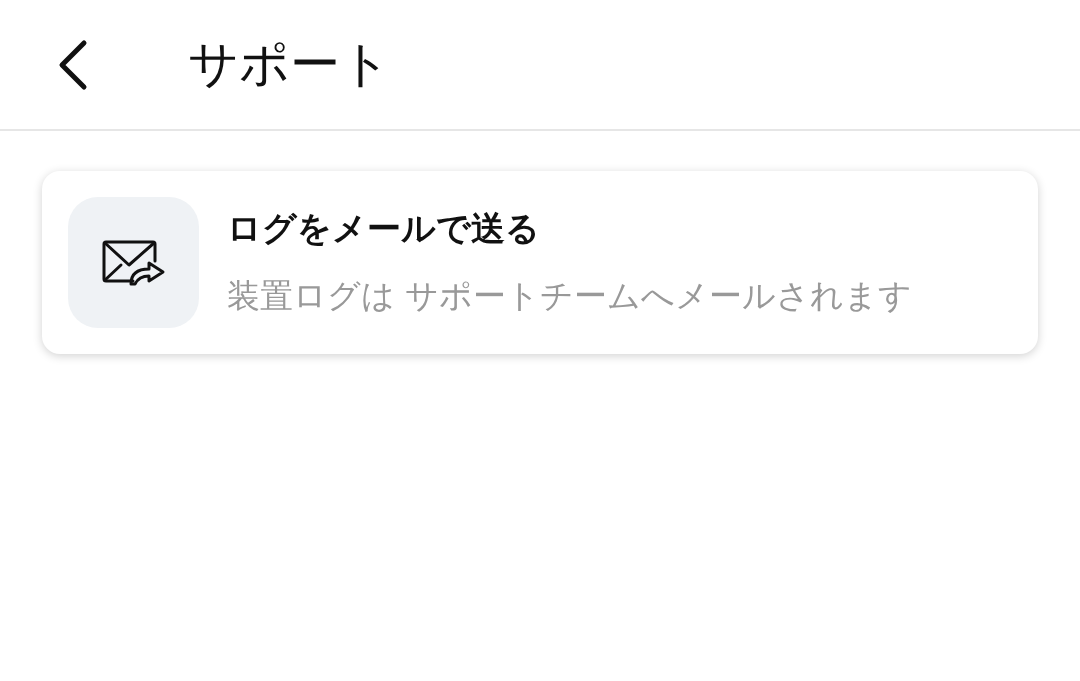 Image resolution: width=1080 pixels, height=681 pixels. Describe the element at coordinates (384, 228) in the screenshot. I see `item-title: ログをメールで送る` at that location.